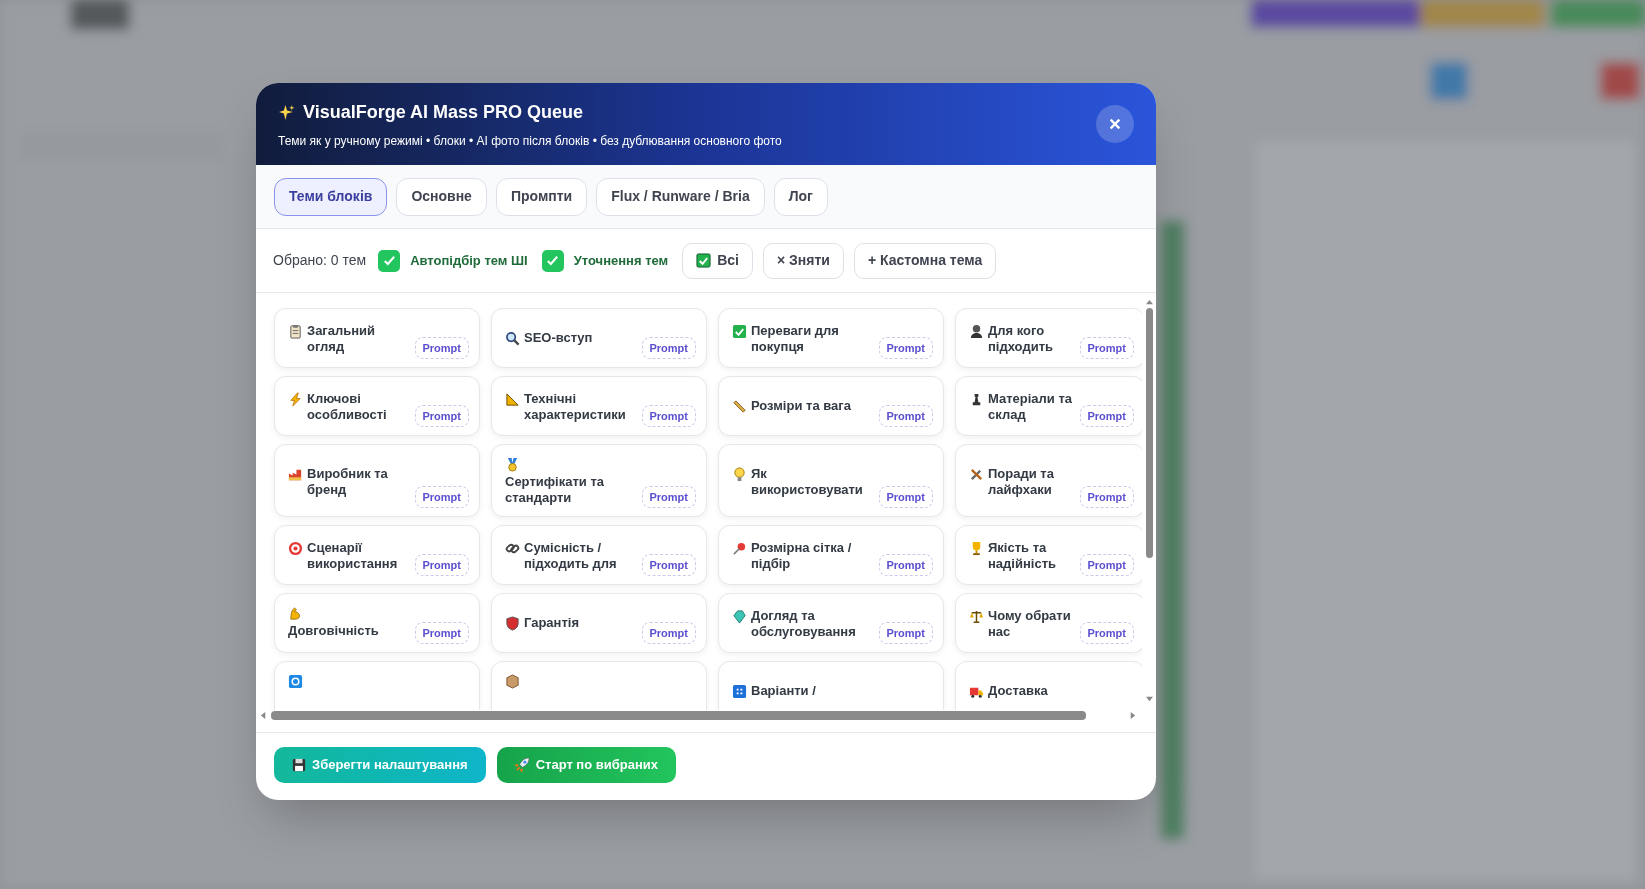 The image size is (1645, 889). I want to click on topic-title: Поради та лайфхаки, so click(1021, 481).